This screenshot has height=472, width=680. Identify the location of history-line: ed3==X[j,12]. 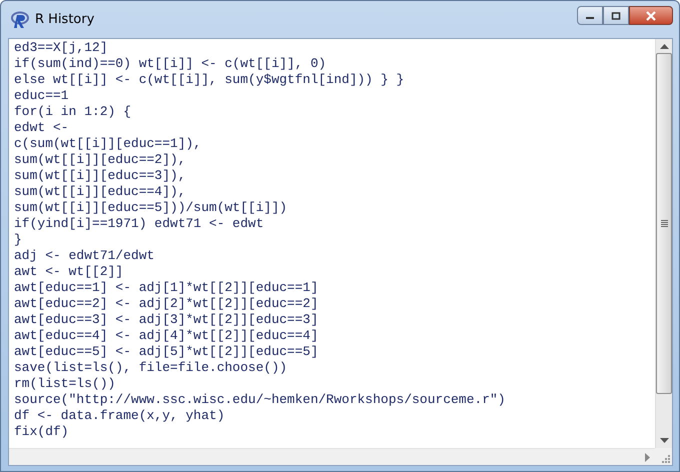
(61, 48).